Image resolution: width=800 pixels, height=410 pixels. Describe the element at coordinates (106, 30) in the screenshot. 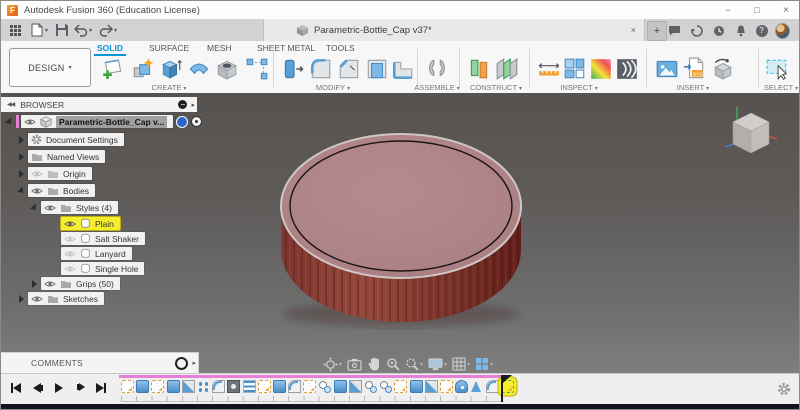

I see `redo-icon` at that location.